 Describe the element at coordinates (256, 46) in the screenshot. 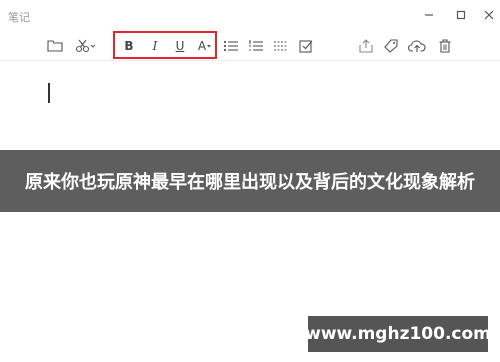

I see `numbered-list-icon` at that location.